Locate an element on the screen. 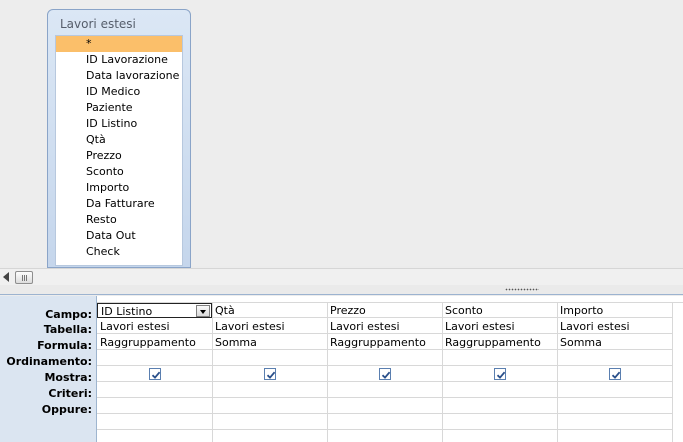 This screenshot has height=442, width=683. cell-campo: Sconto is located at coordinates (499, 310).